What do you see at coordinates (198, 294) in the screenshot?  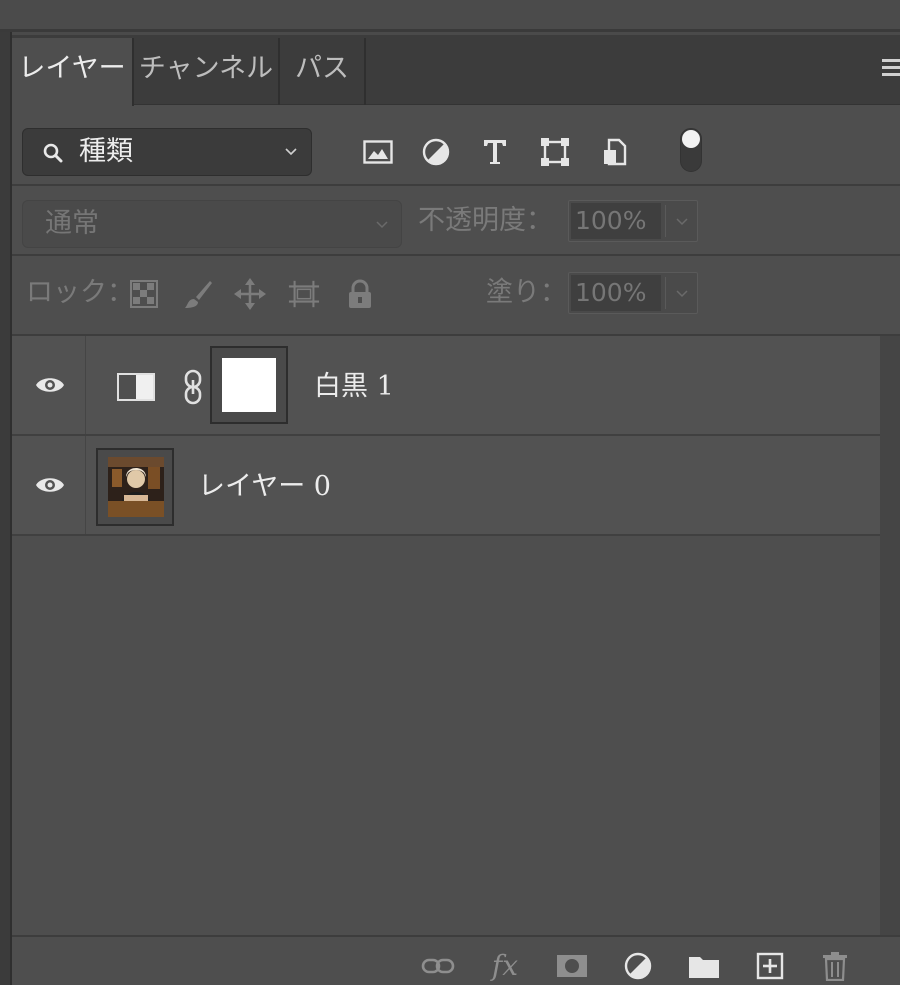 I see `lock-image-pixels-icon` at bounding box center [198, 294].